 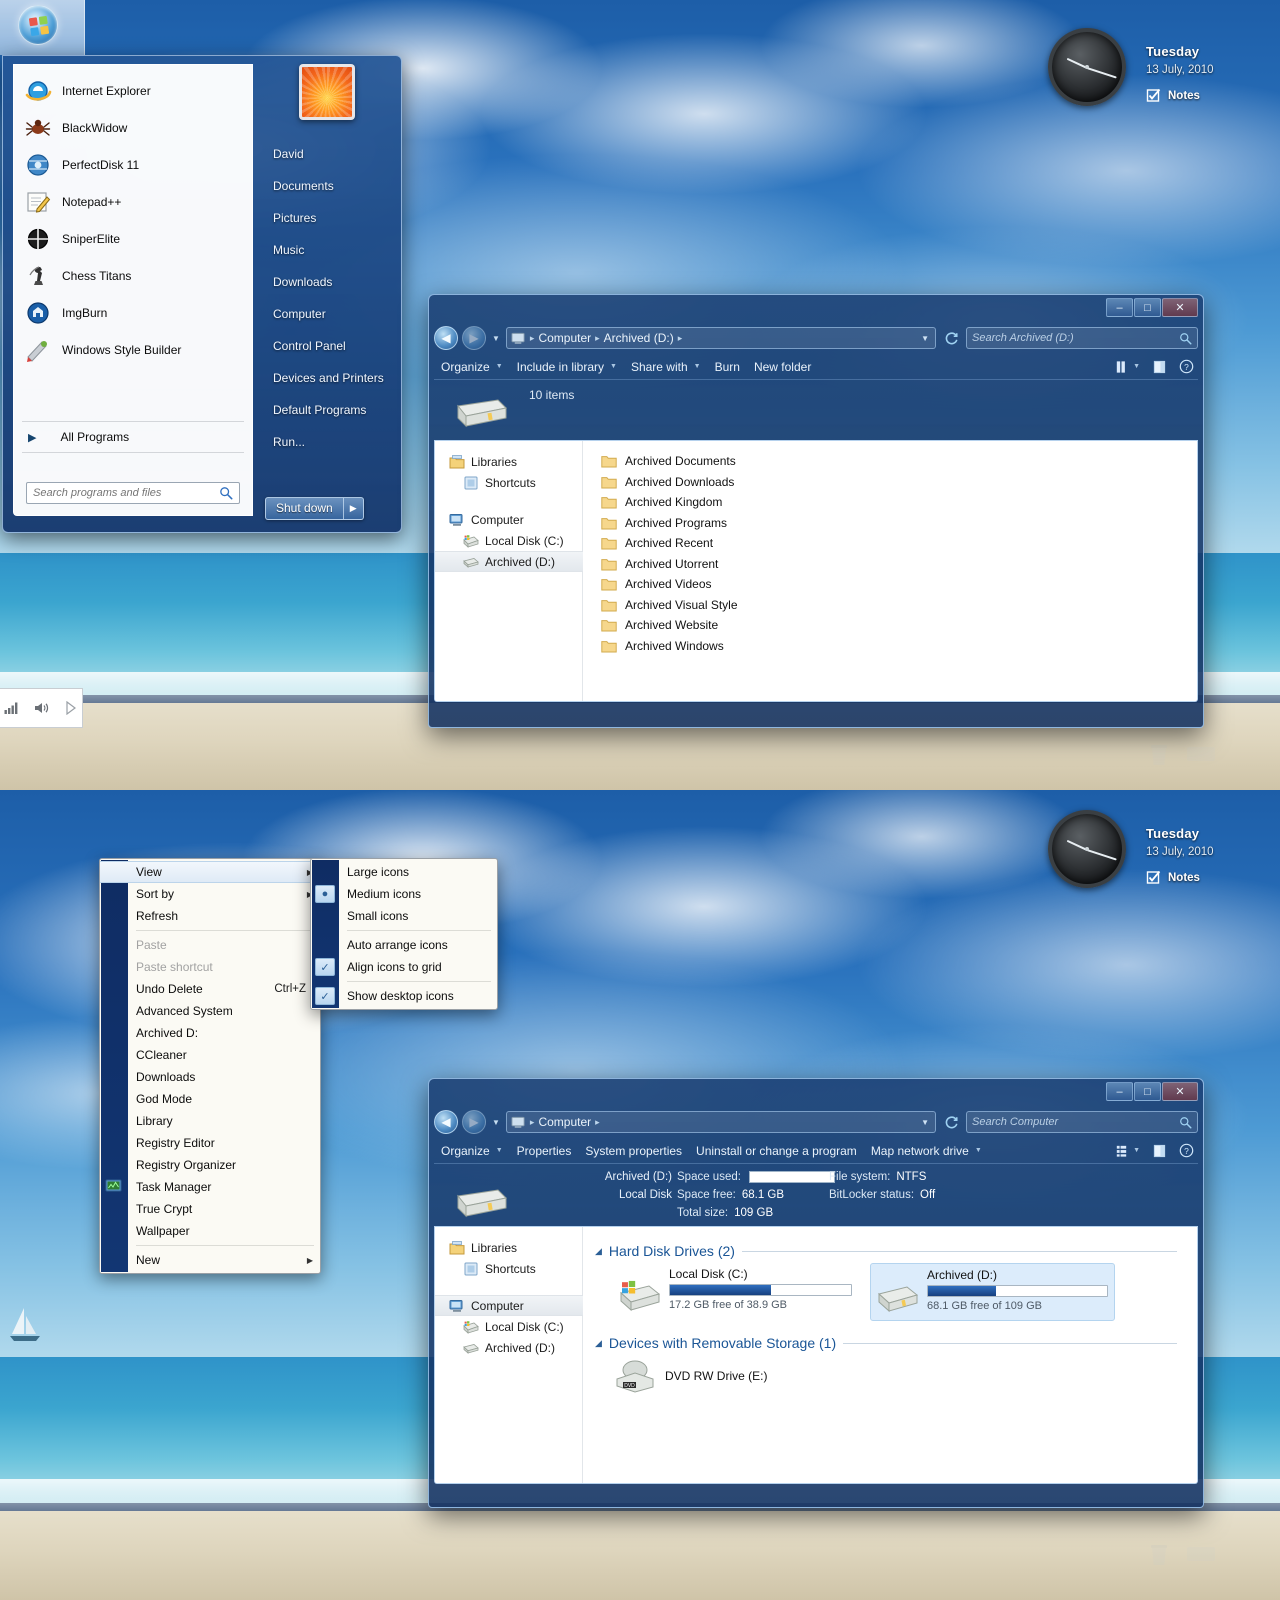 What do you see at coordinates (71, 708) in the screenshot?
I see `action-center-icon` at bounding box center [71, 708].